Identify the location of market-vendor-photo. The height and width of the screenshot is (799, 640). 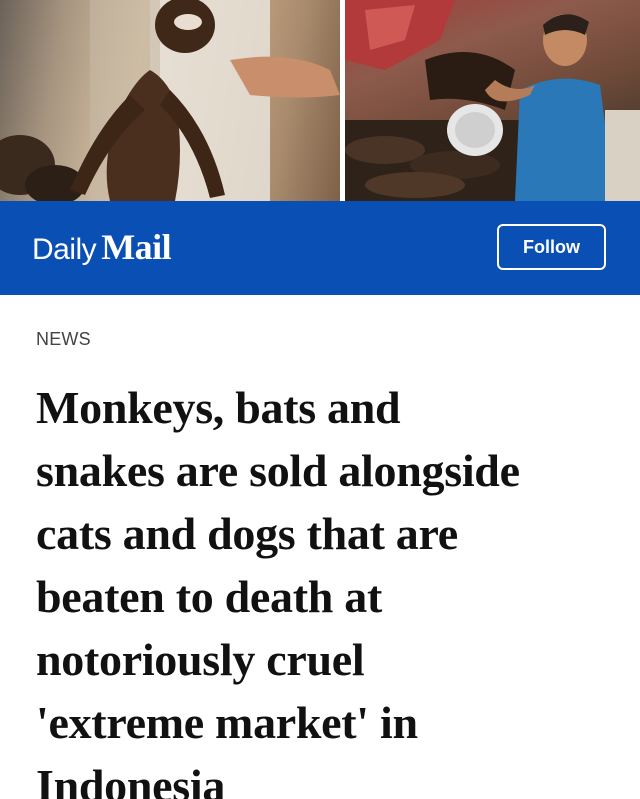
(492, 100).